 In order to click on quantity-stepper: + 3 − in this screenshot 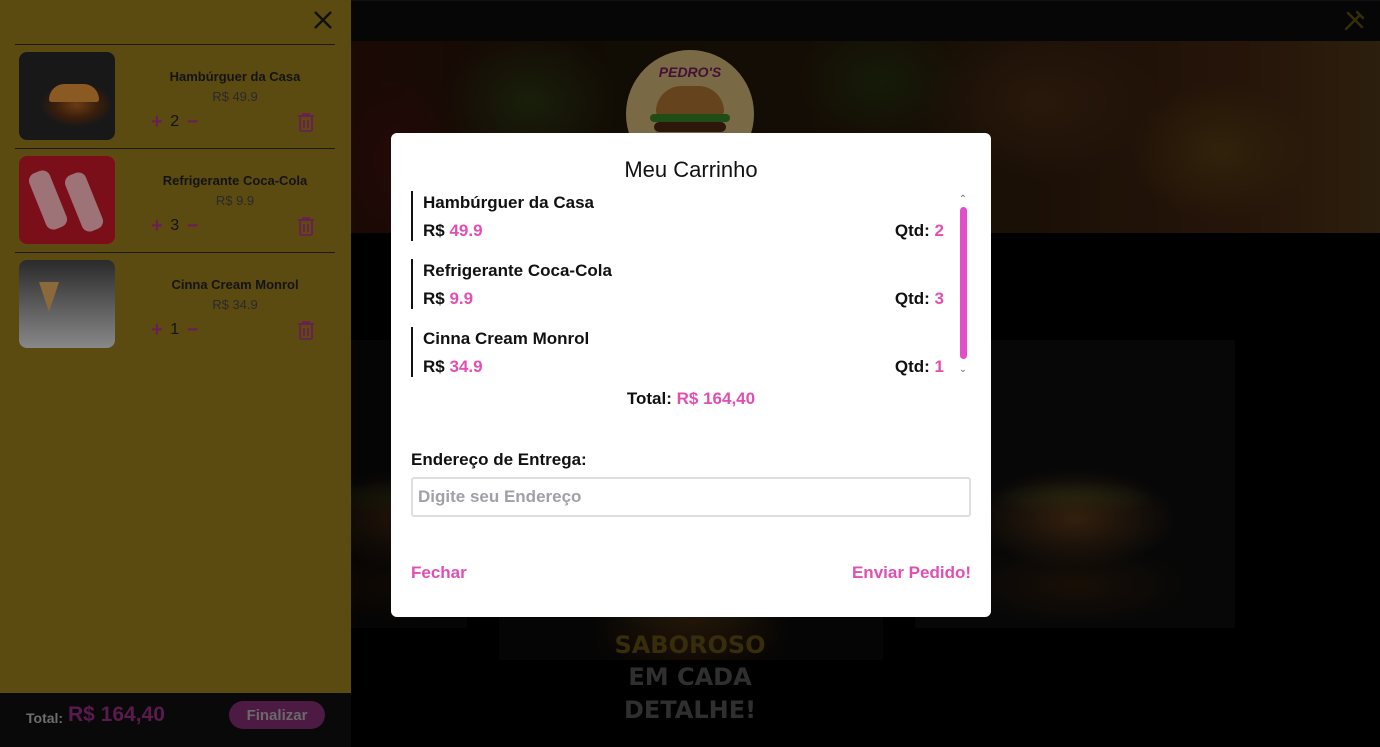, I will do `click(175, 226)`.